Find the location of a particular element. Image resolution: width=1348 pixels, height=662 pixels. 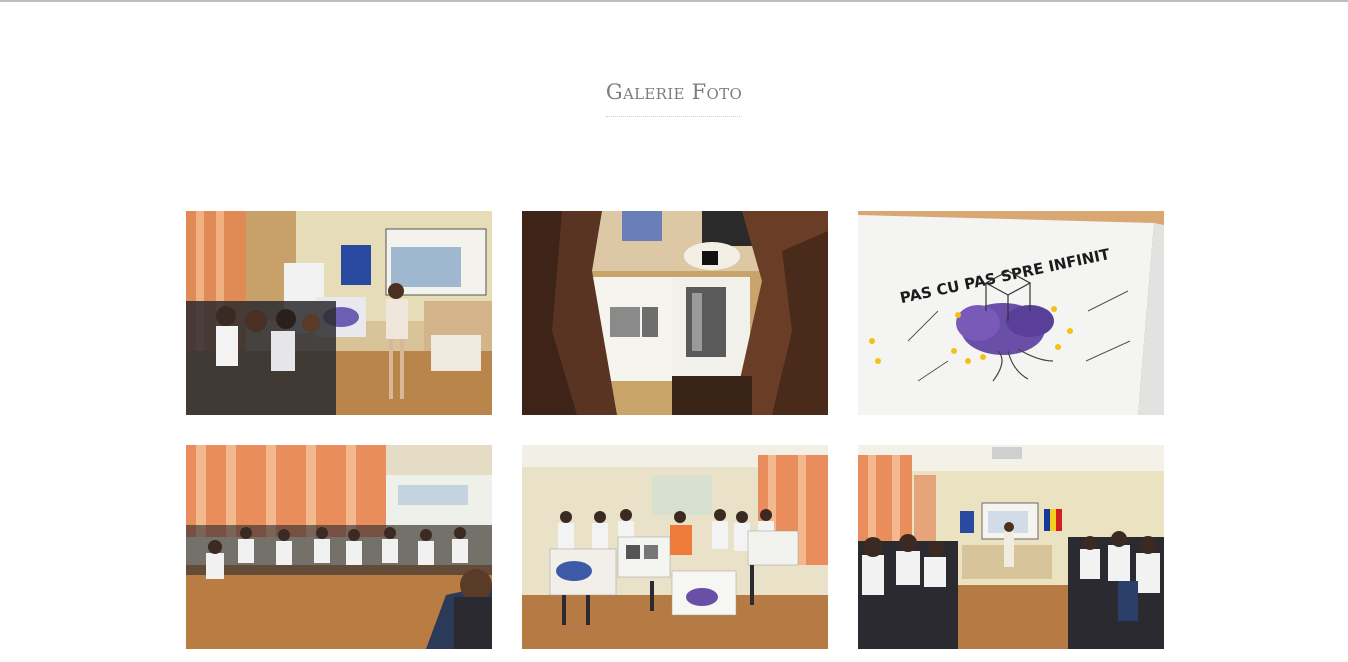

book-reading-photo is located at coordinates (675, 313).